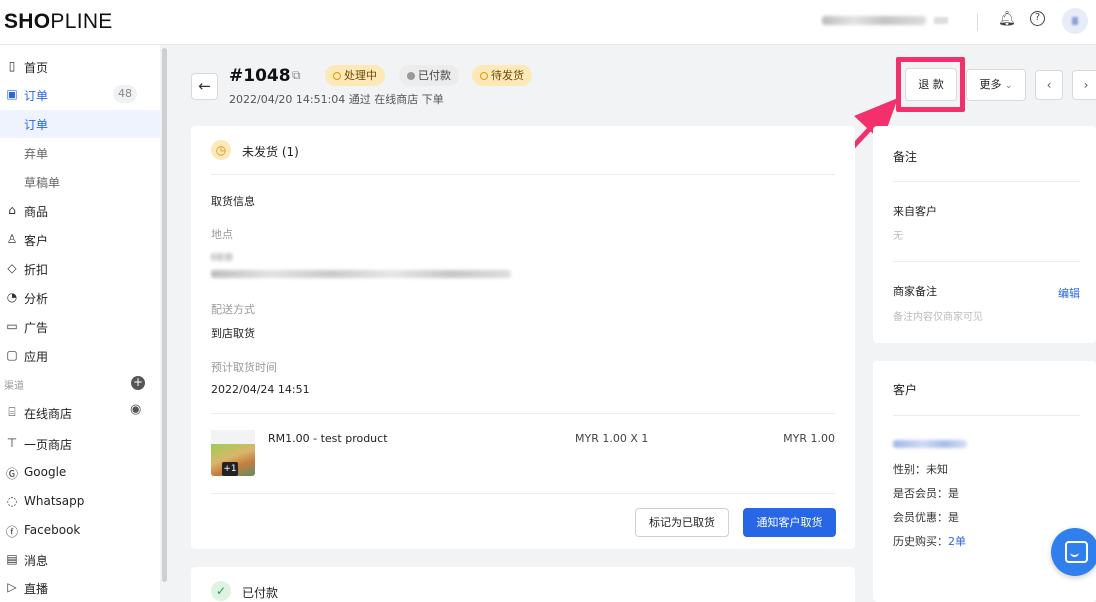  What do you see at coordinates (80, 124) in the screenshot?
I see `sidebar-item-order-list: 订单` at bounding box center [80, 124].